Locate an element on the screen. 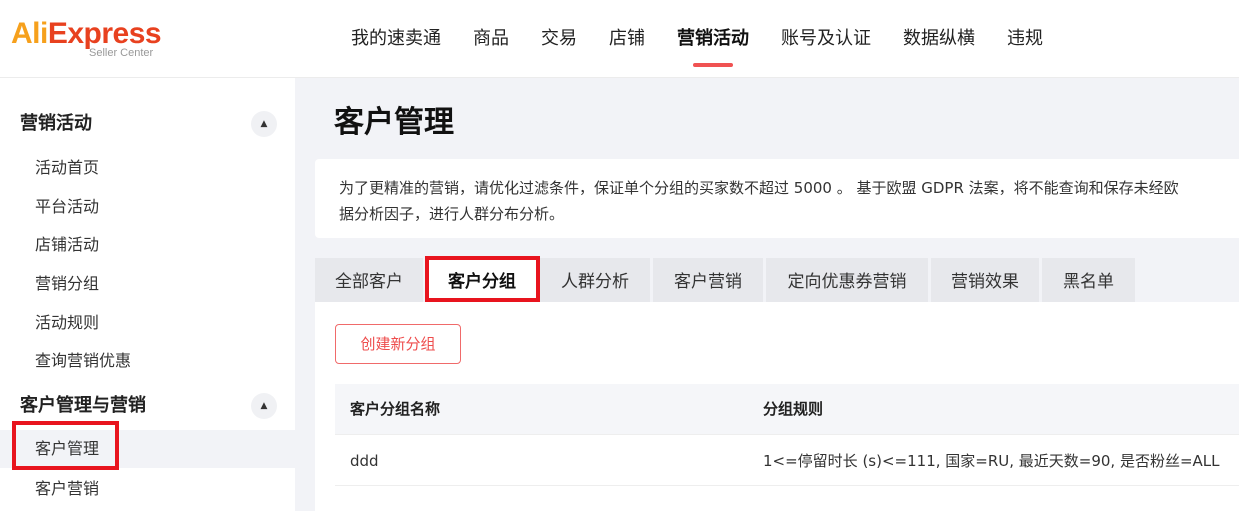 This screenshot has width=1239, height=511. aliexpress-logo: AliExpress Seller Center is located at coordinates (91, 38).